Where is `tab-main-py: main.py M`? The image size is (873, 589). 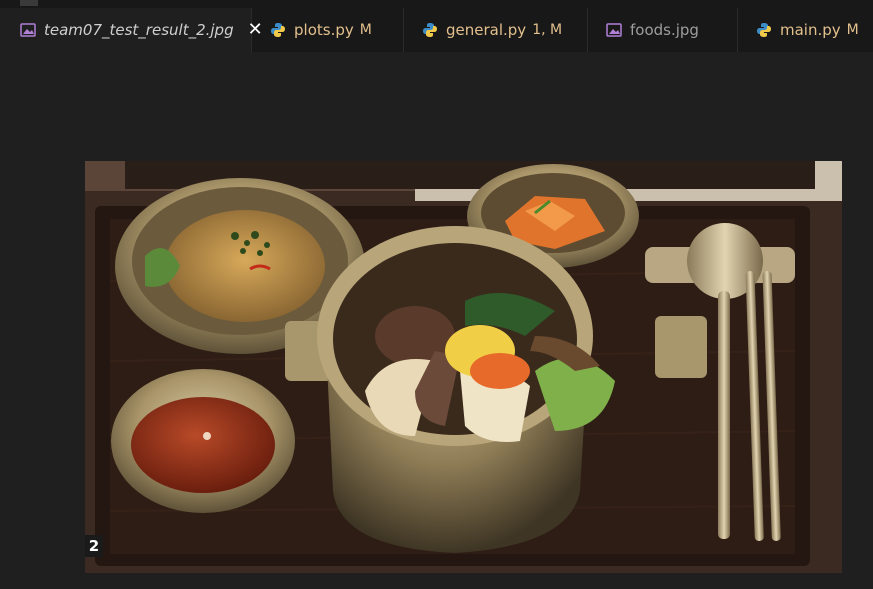
tab-main-py: main.py M is located at coordinates (805, 30).